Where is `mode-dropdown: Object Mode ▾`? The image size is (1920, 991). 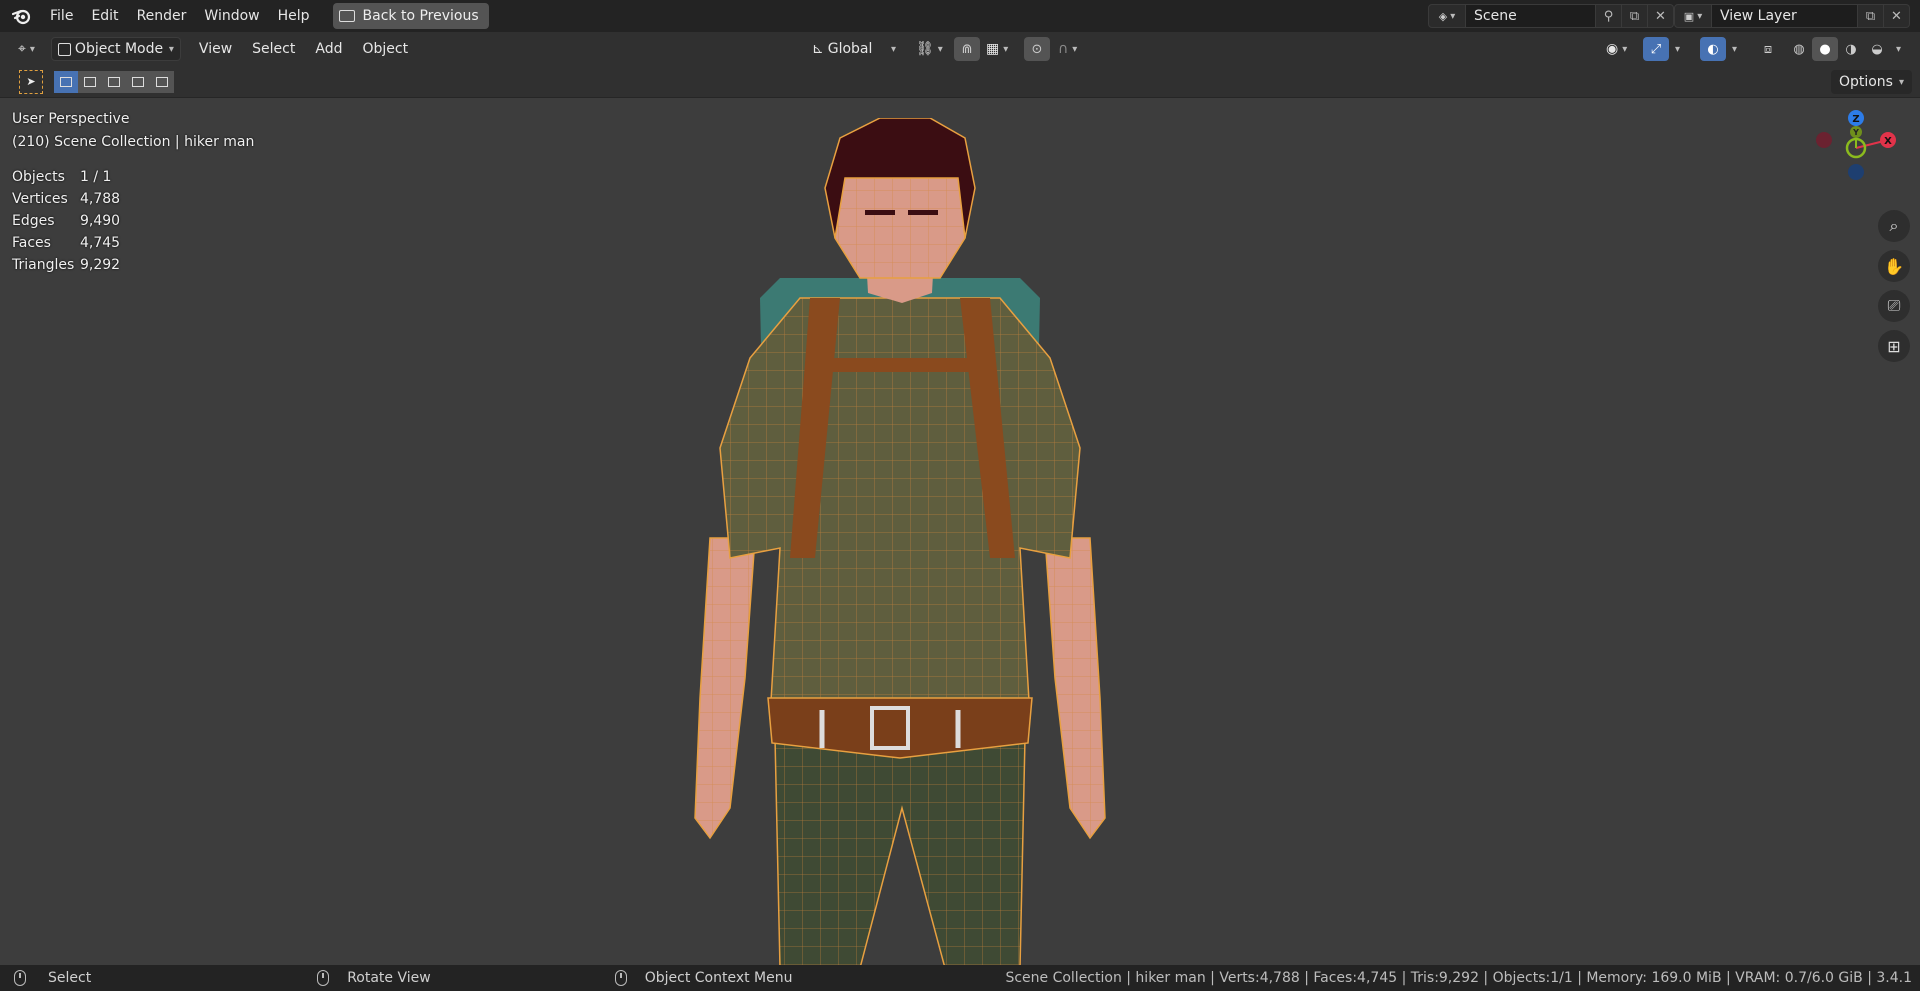 mode-dropdown: Object Mode ▾ is located at coordinates (115, 49).